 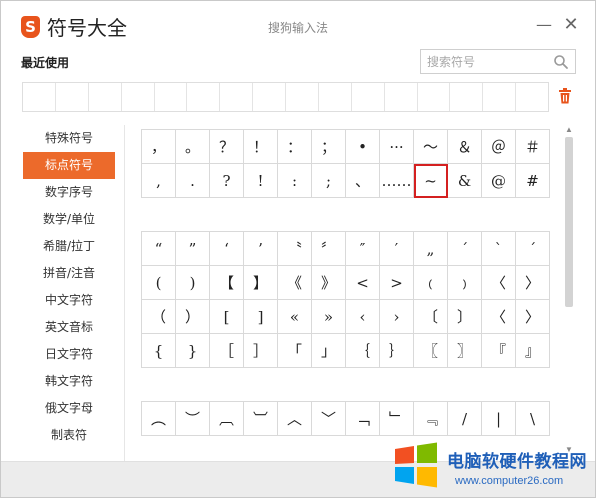 I want to click on symbol-cell: ﹙, so click(x=431, y=283).